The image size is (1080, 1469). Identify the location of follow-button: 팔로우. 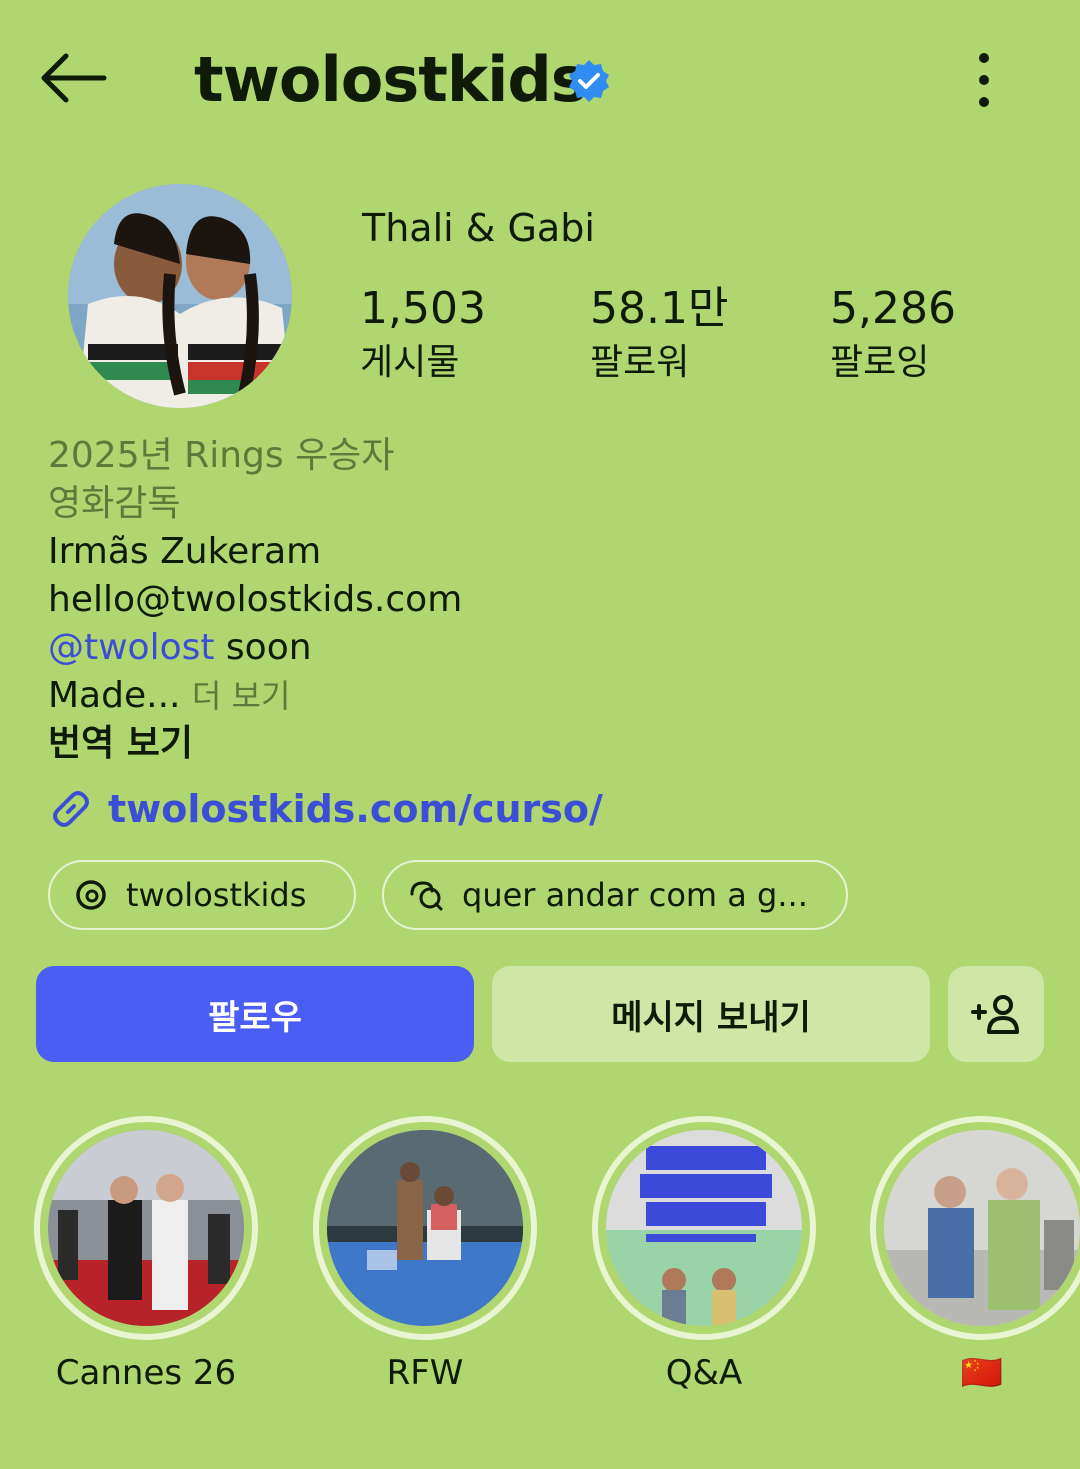
(255, 1014).